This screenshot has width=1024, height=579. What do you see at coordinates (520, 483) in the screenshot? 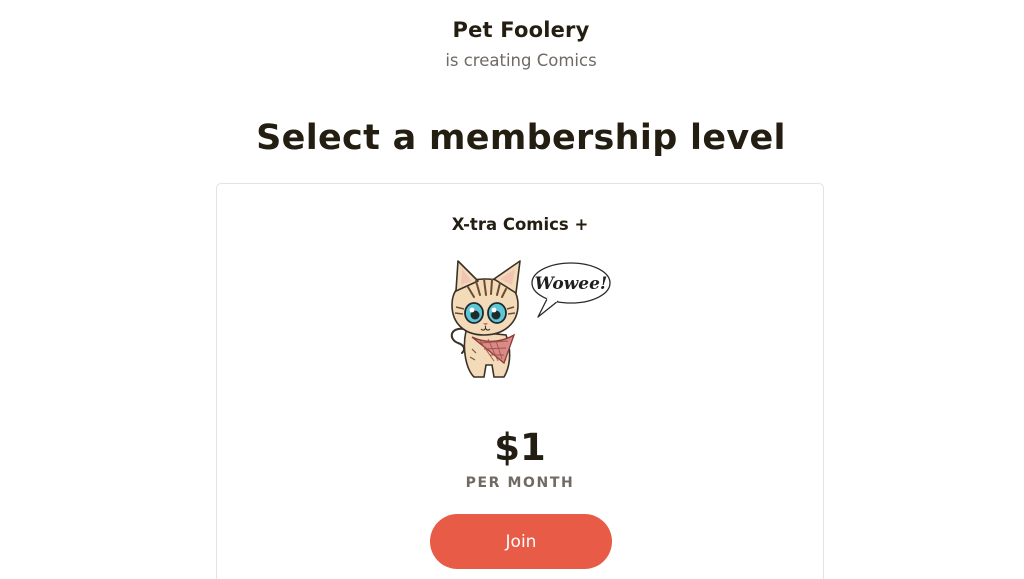
I see `tier-billing-period: PER MONTH` at bounding box center [520, 483].